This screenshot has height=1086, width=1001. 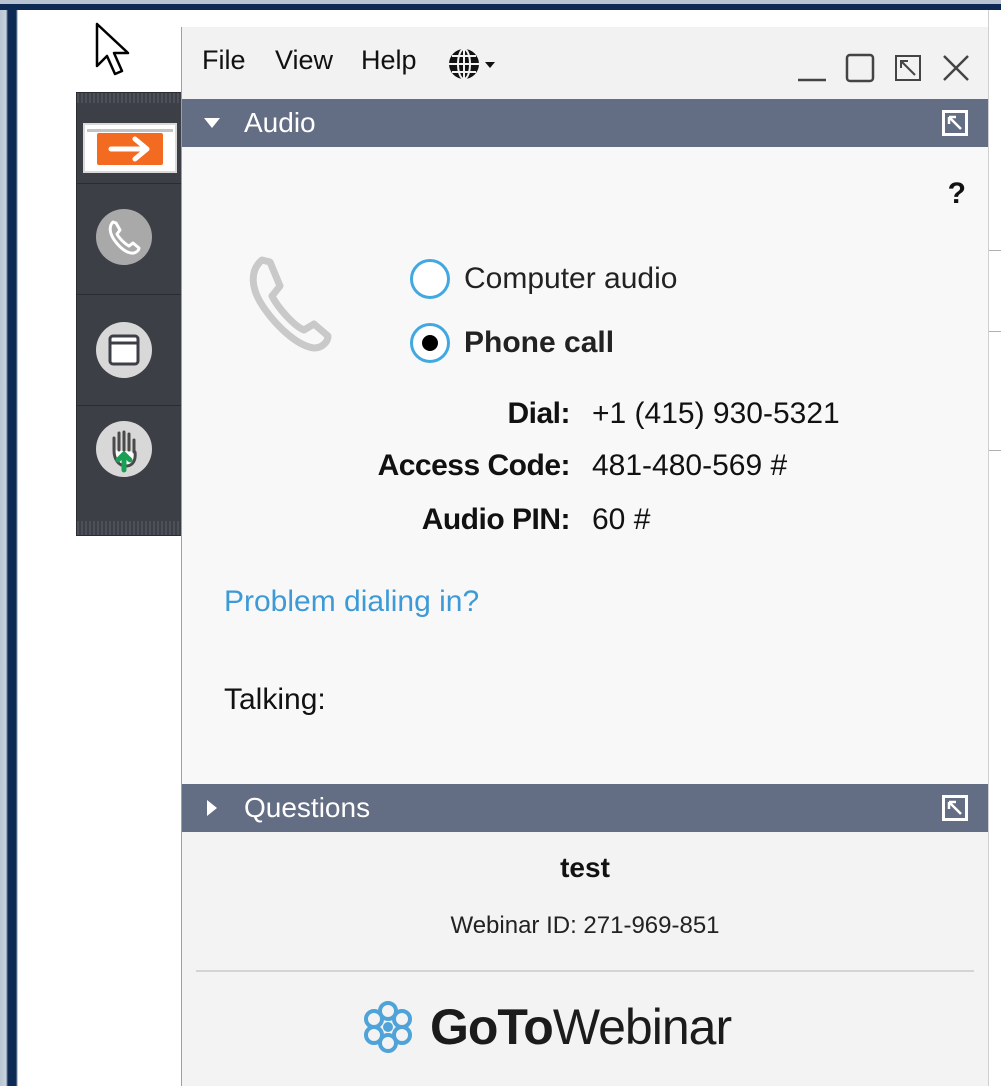 What do you see at coordinates (585, 971) in the screenshot?
I see `footer-divider` at bounding box center [585, 971].